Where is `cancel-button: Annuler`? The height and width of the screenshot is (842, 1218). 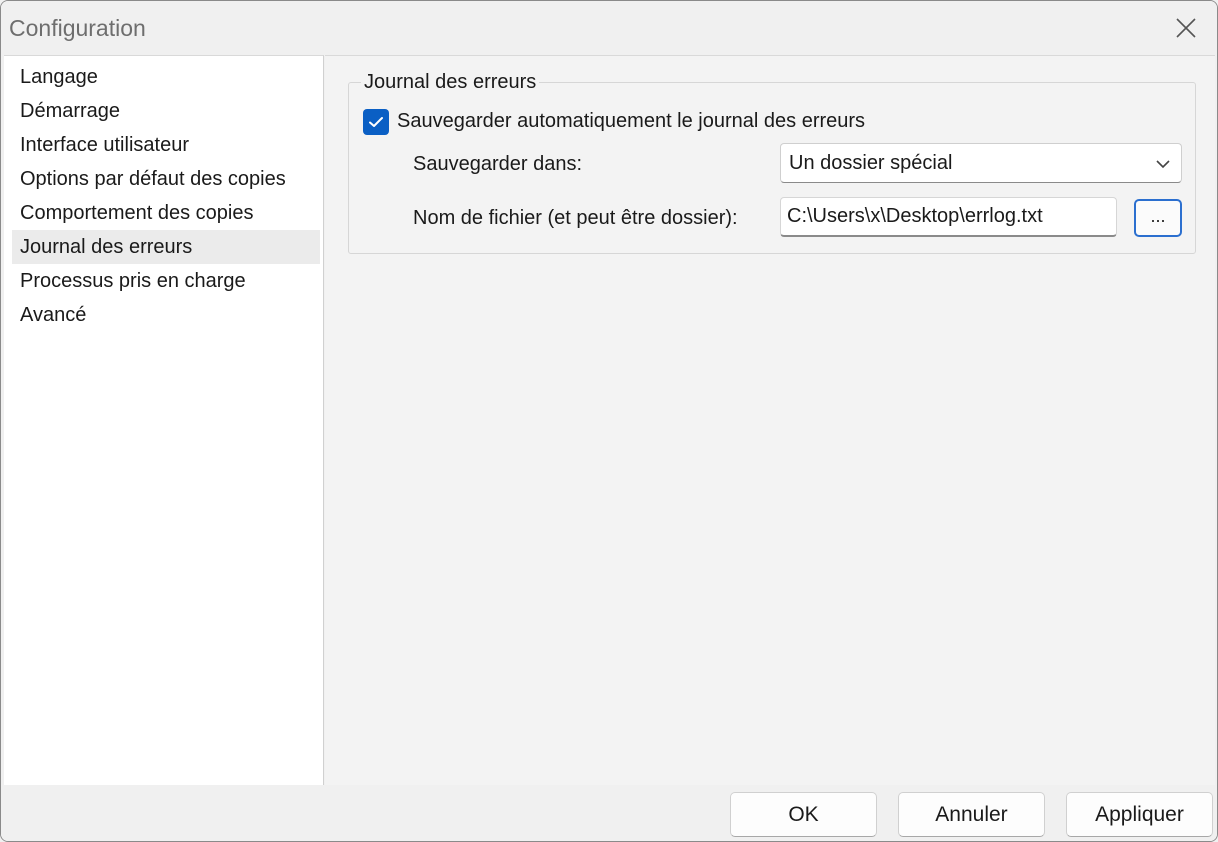 cancel-button: Annuler is located at coordinates (971, 814).